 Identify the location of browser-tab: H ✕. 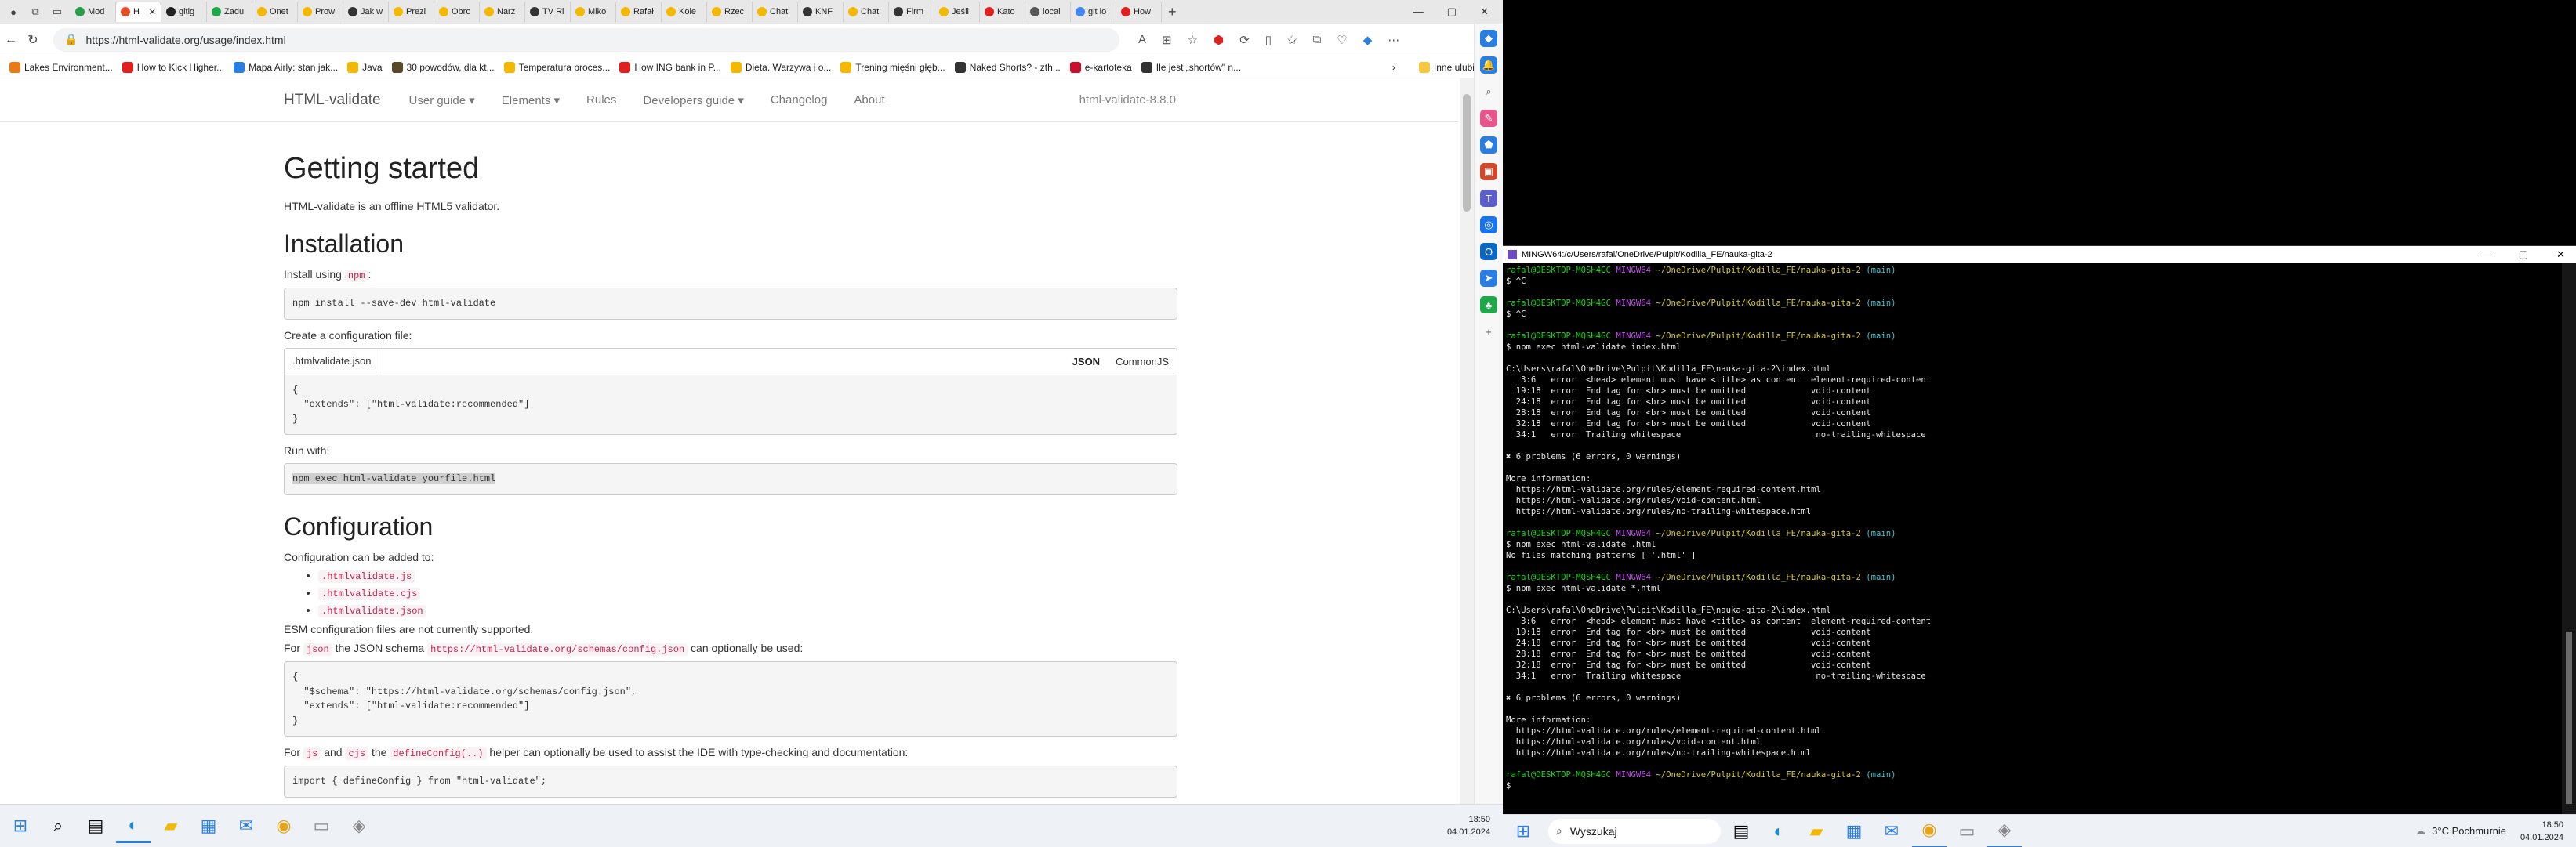
(139, 12).